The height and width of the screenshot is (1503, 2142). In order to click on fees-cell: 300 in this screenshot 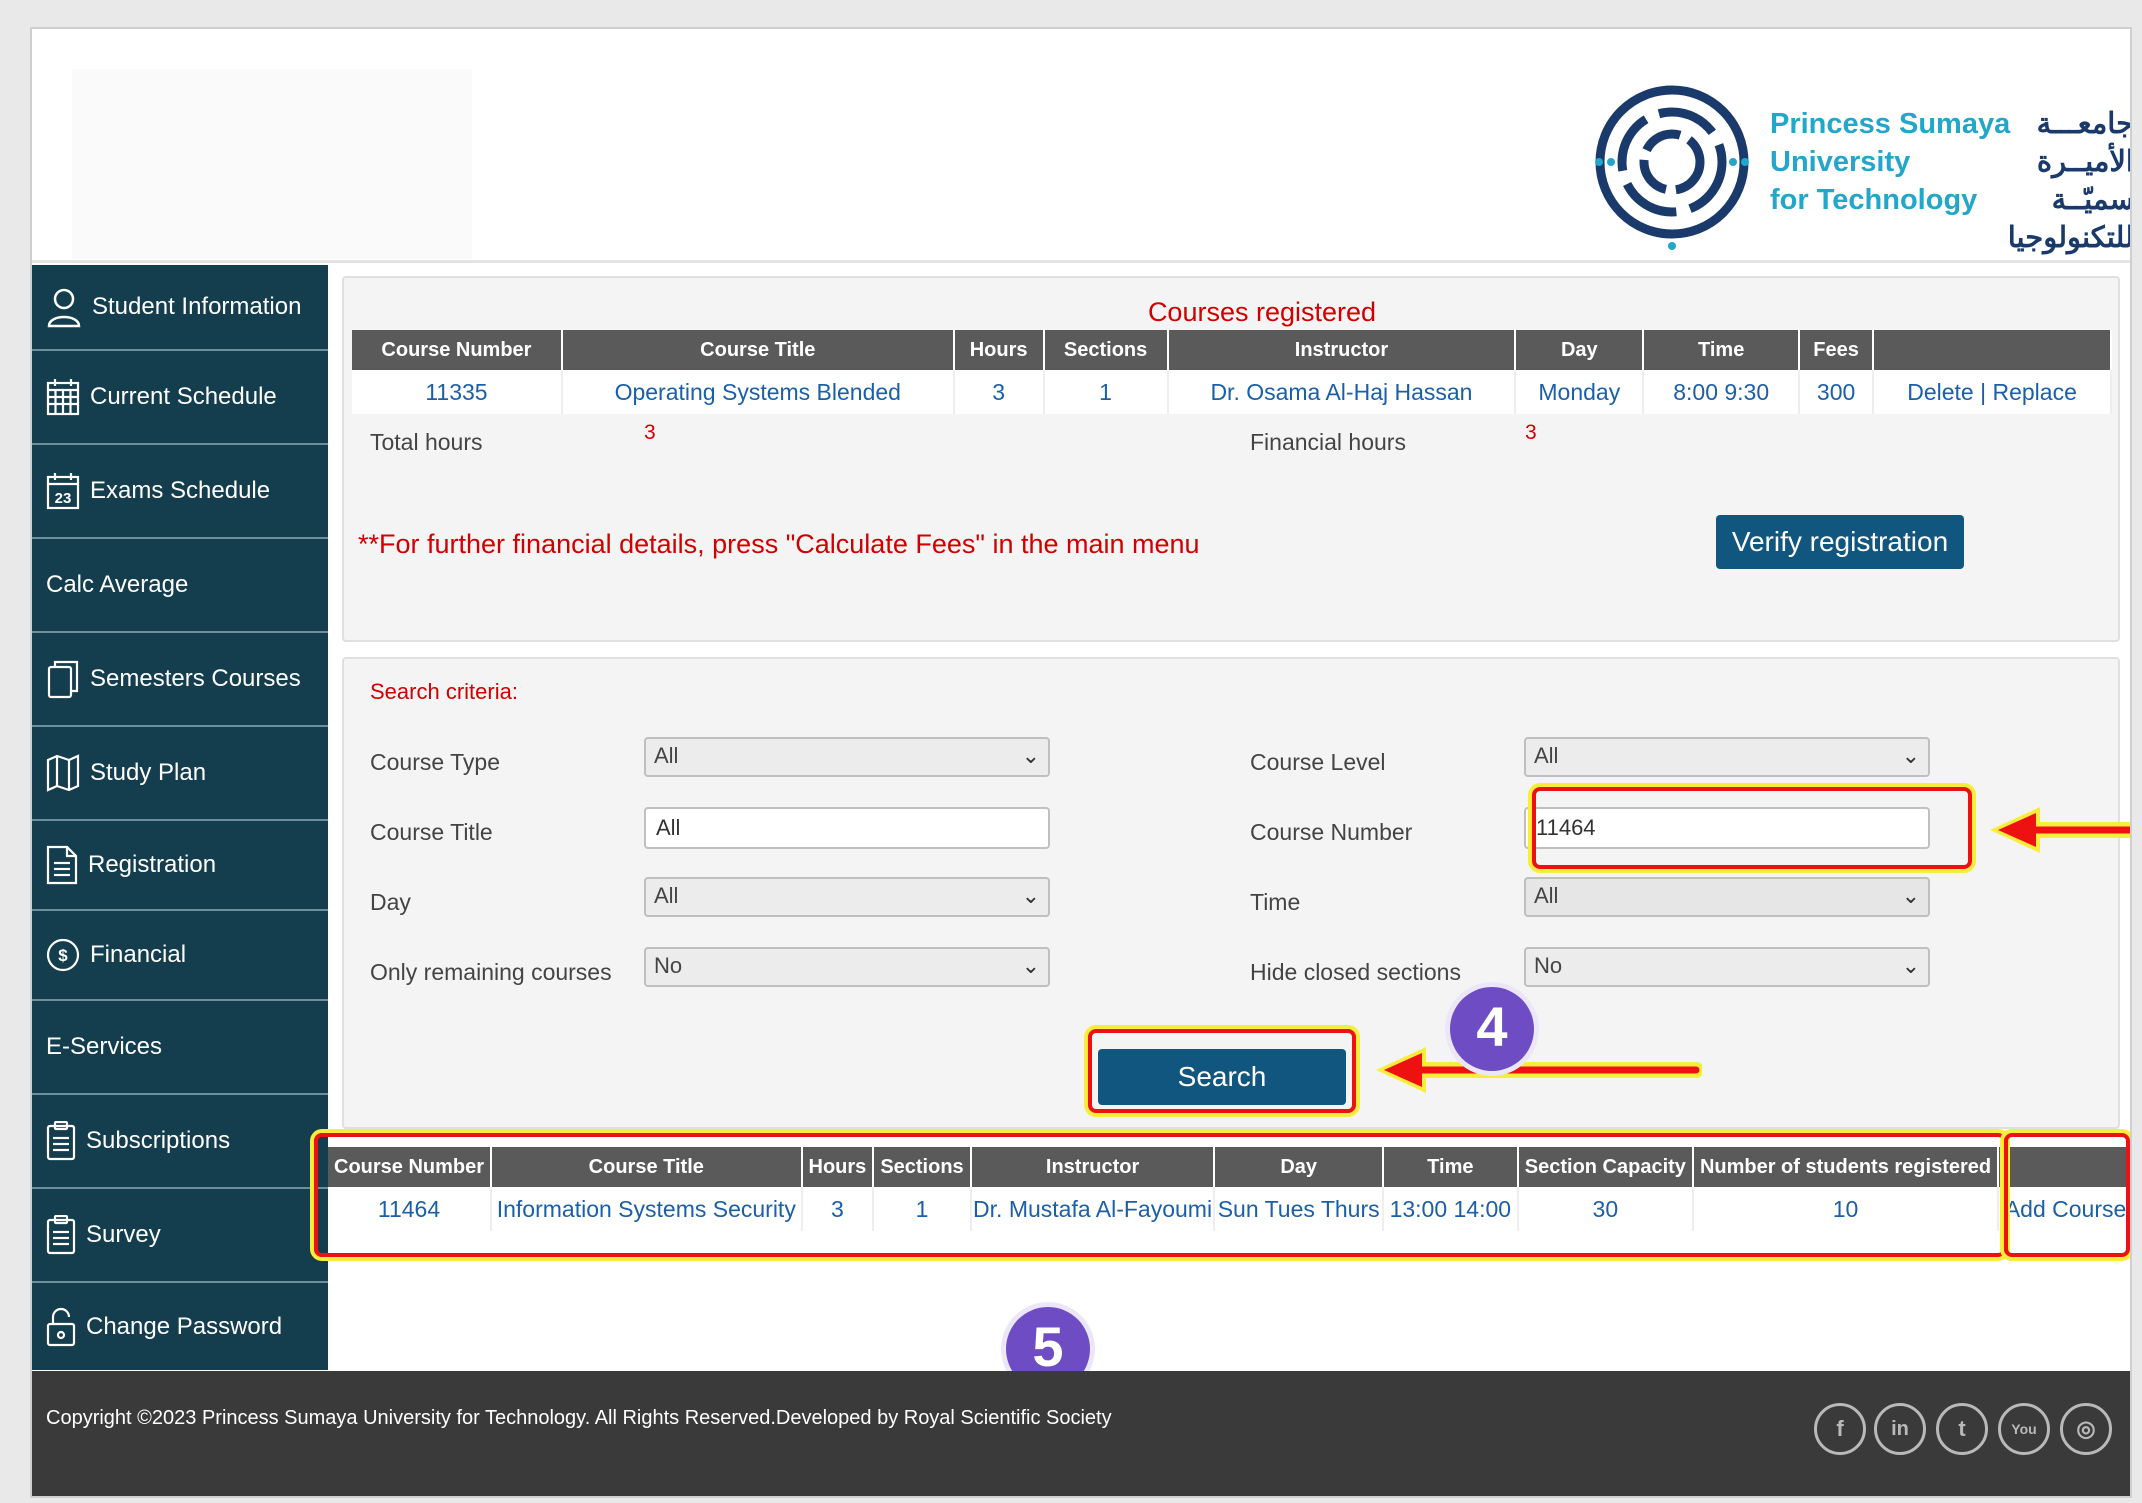, I will do `click(1837, 392)`.